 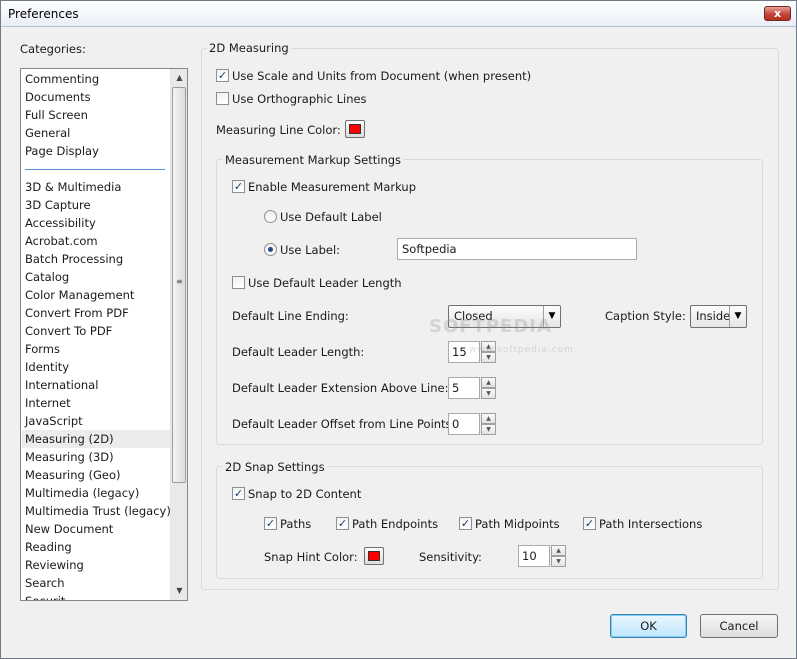 I want to click on snap-endpoints-label: Path Endpoints, so click(x=395, y=524).